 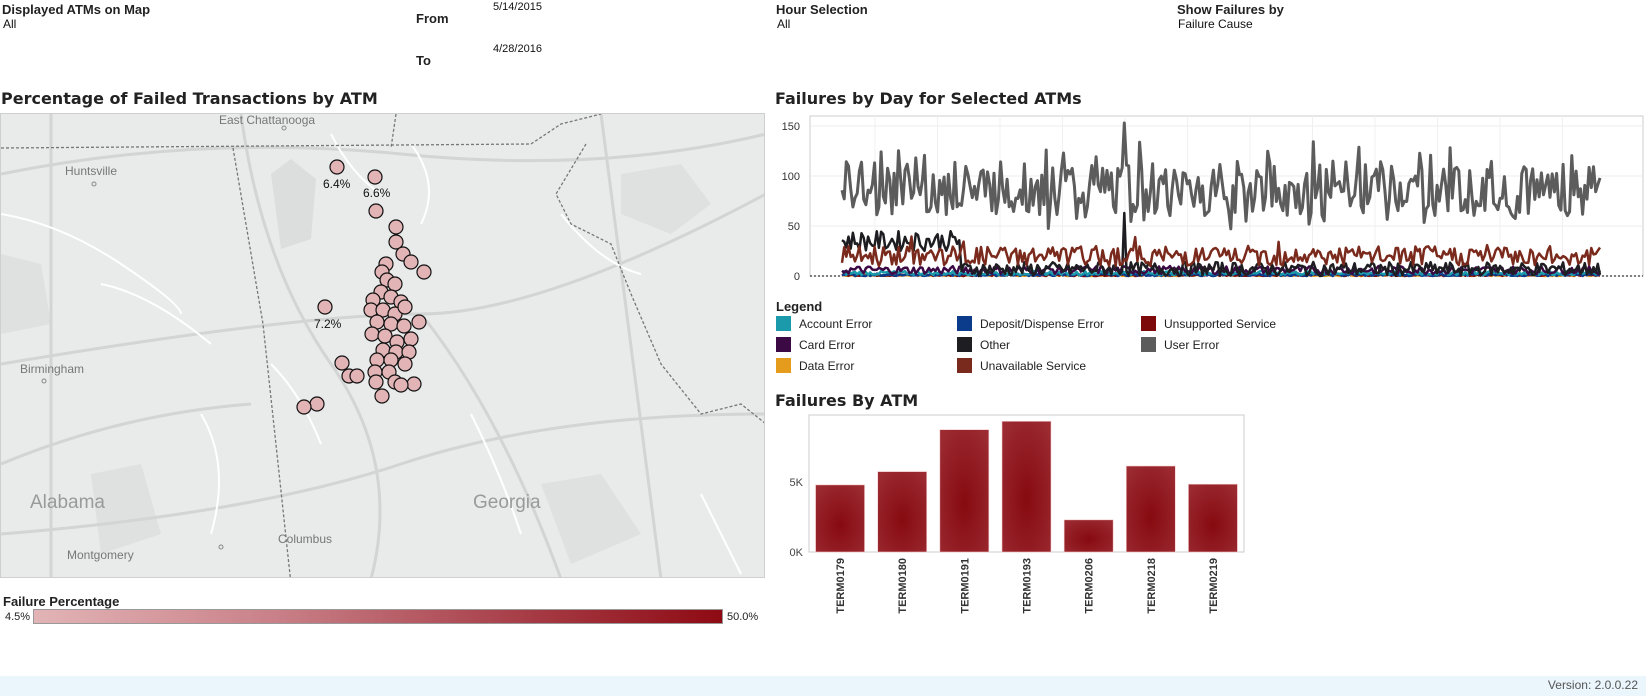 What do you see at coordinates (1230, 9) in the screenshot?
I see `show-failures-by-title: Show Failures by` at bounding box center [1230, 9].